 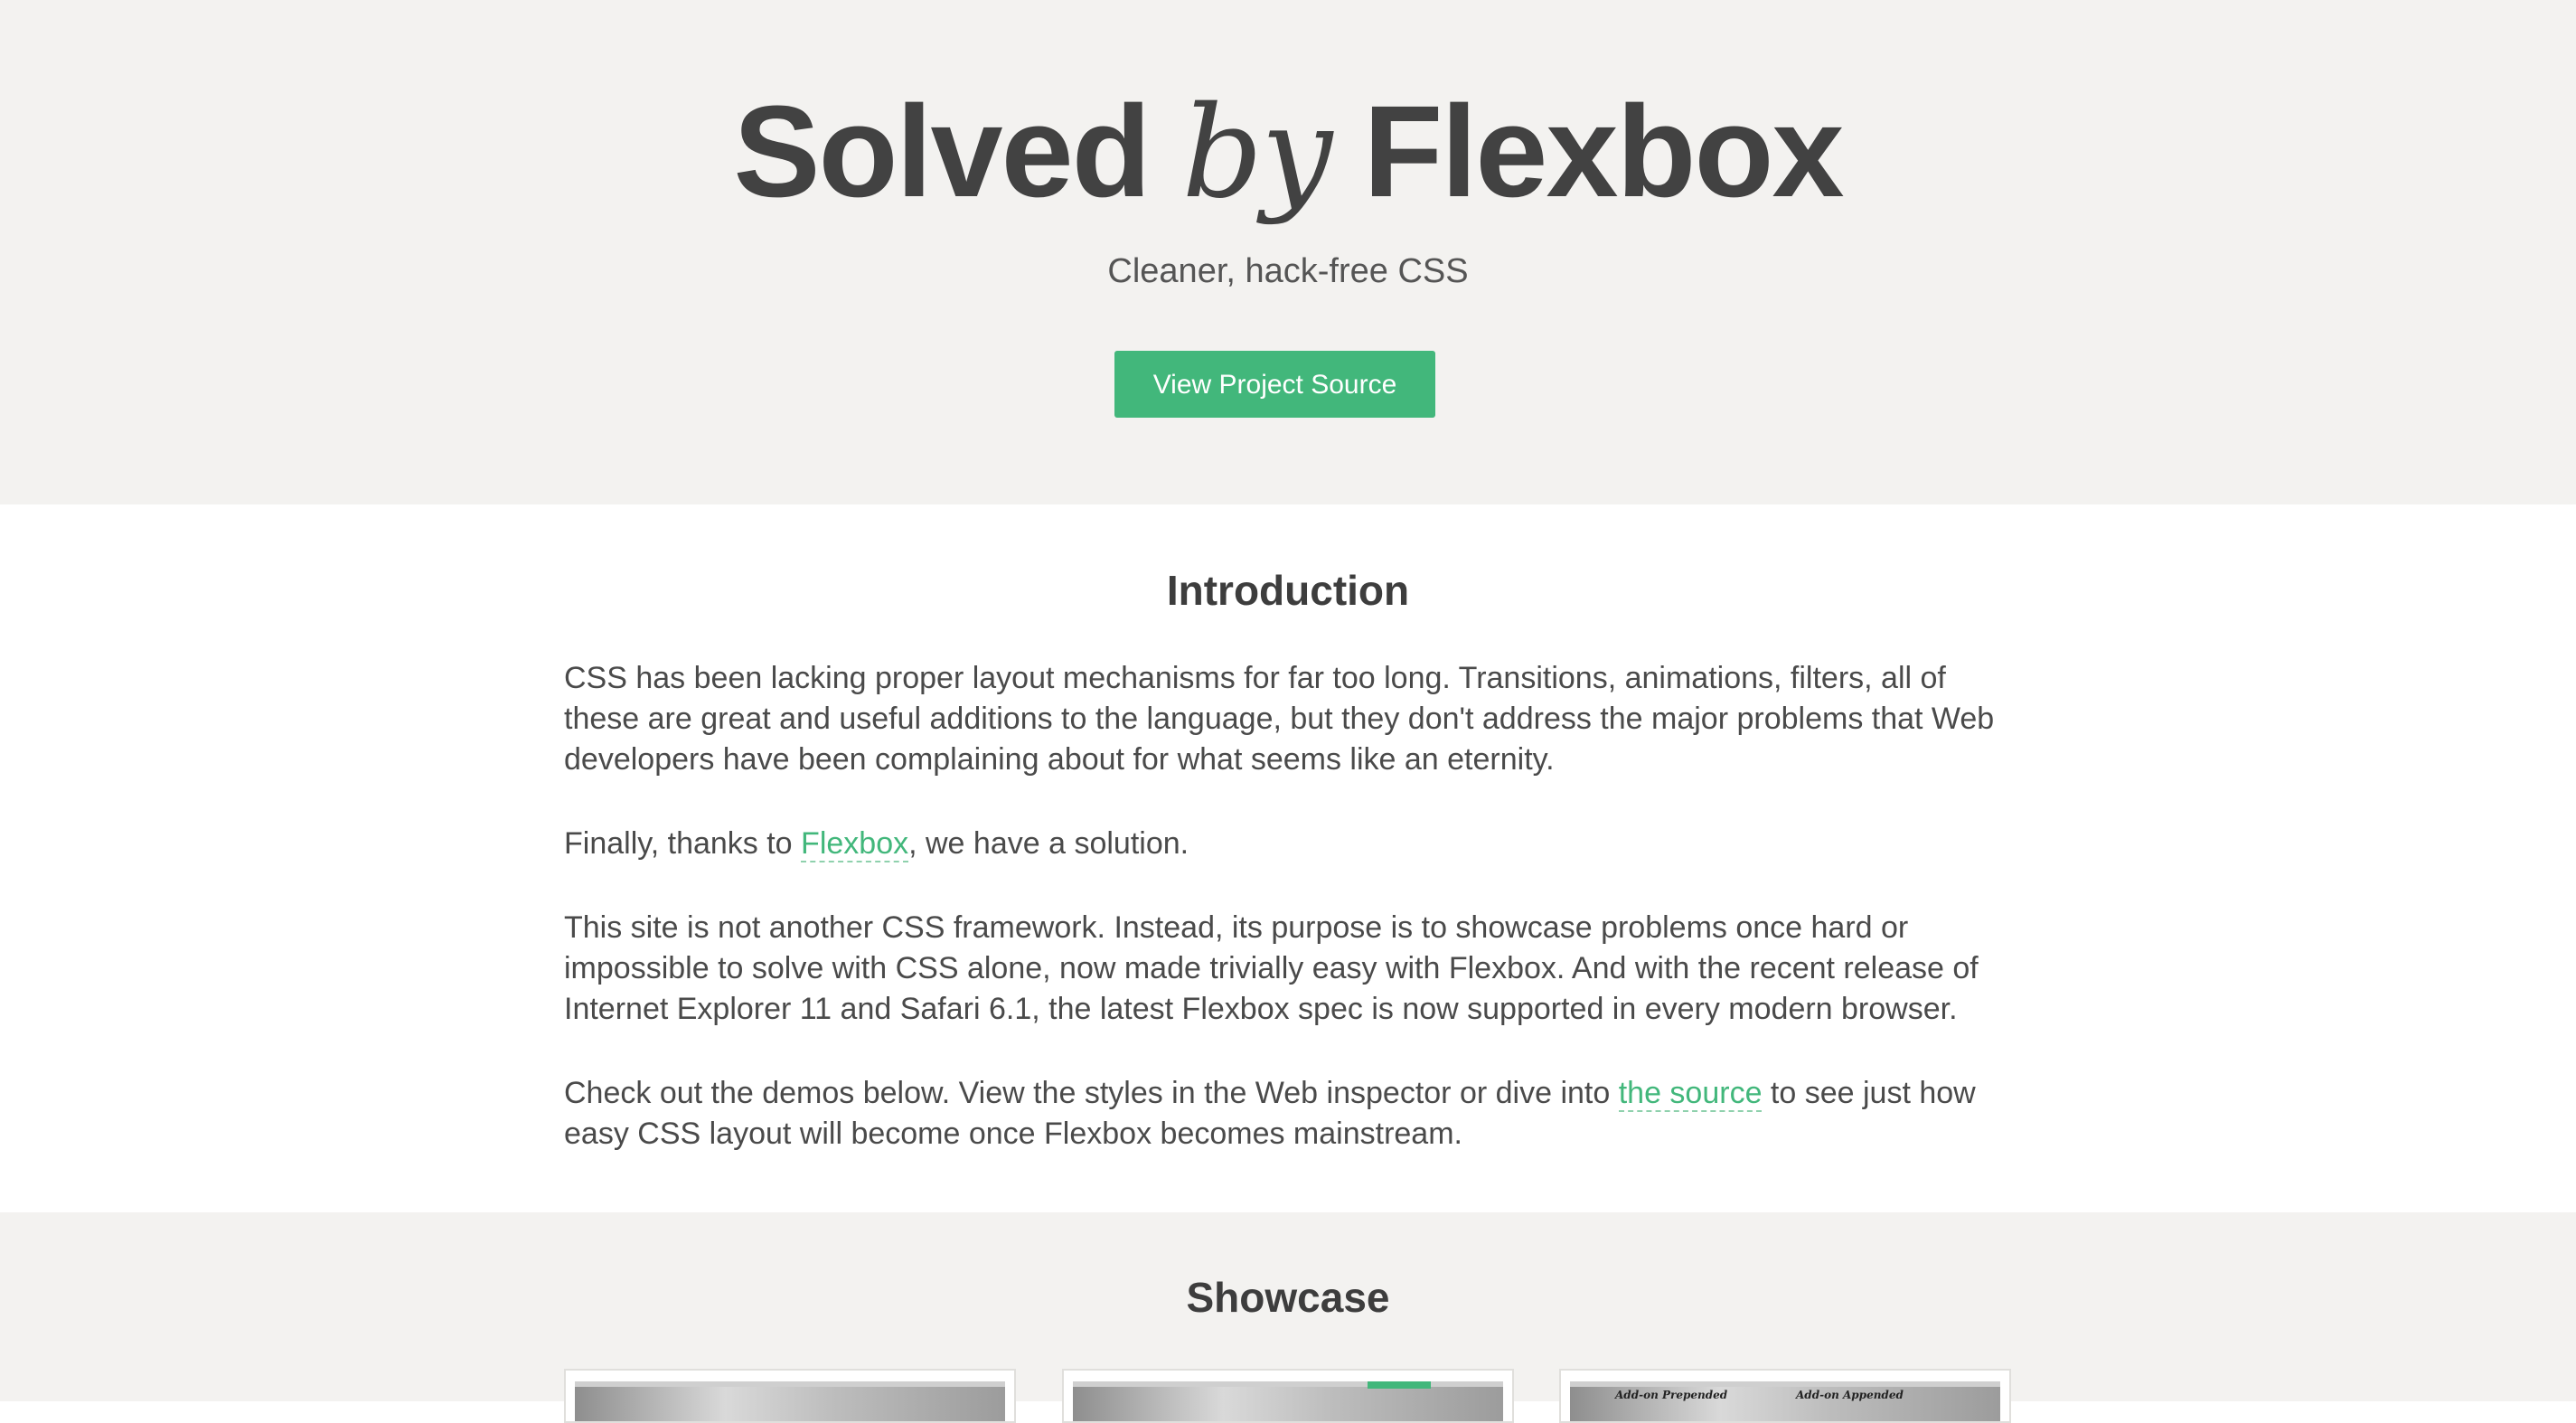 What do you see at coordinates (1672, 1395) in the screenshot?
I see `thumbnail-caption-prepended: Add-on Prepended` at bounding box center [1672, 1395].